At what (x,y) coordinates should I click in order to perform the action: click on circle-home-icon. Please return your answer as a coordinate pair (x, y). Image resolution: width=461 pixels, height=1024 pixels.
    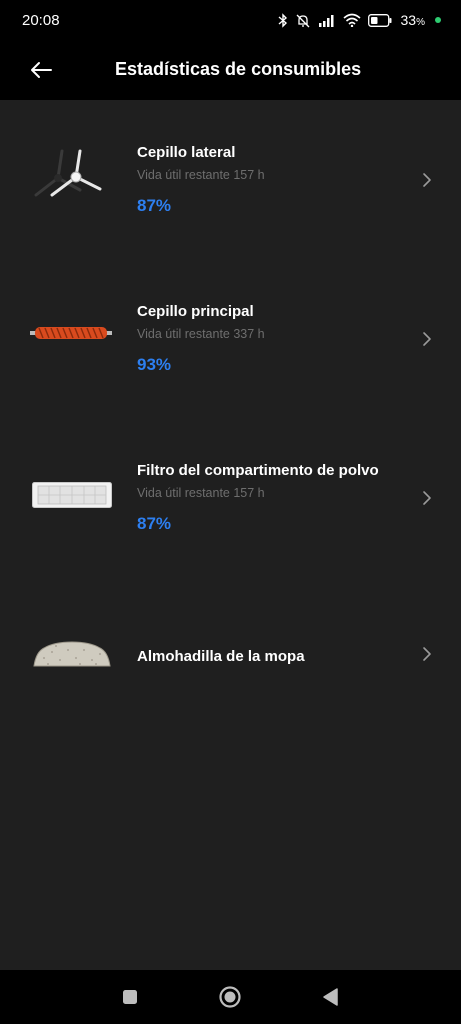
    Looking at the image, I should click on (230, 997).